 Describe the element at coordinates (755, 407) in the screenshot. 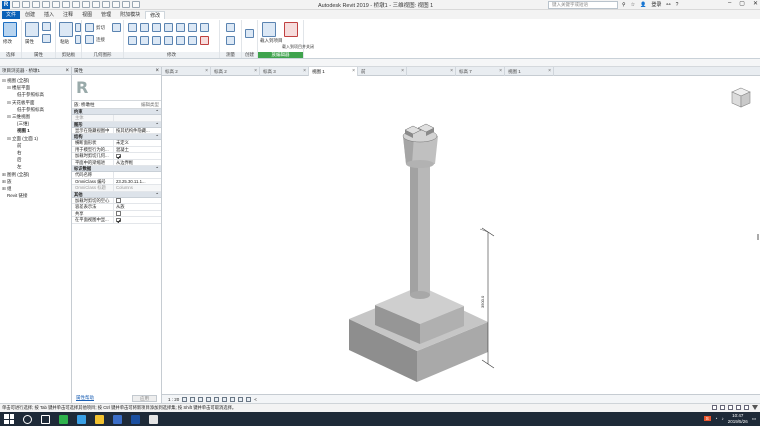

I see `filter-icon` at that location.